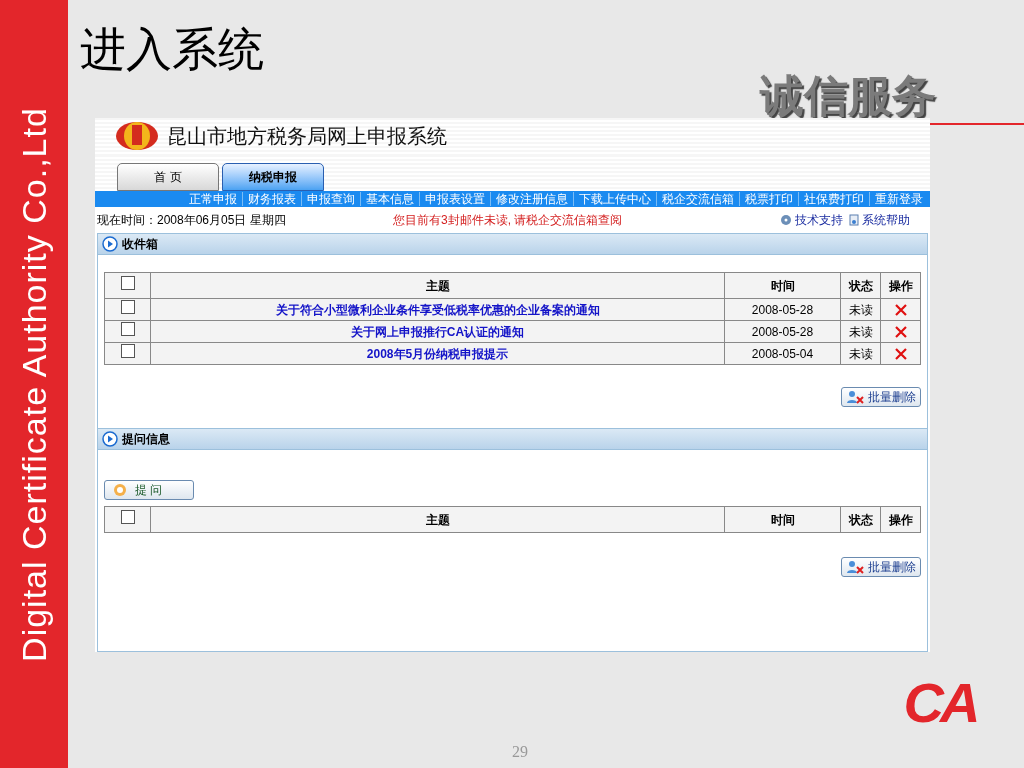 The height and width of the screenshot is (768, 1024). Describe the element at coordinates (273, 177) in the screenshot. I see `tab: 纳税申报` at that location.